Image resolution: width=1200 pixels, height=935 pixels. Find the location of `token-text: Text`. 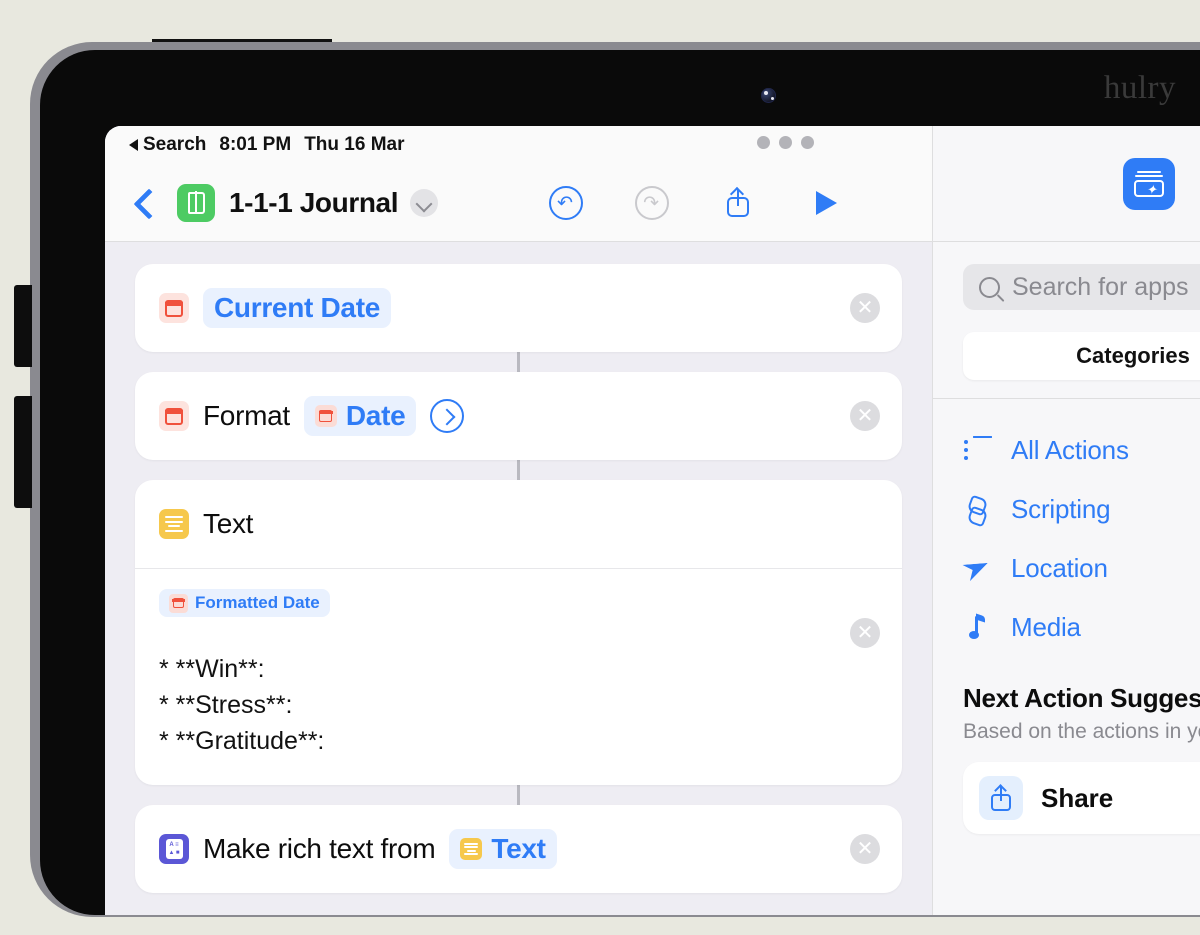

token-text: Text is located at coordinates (503, 849).